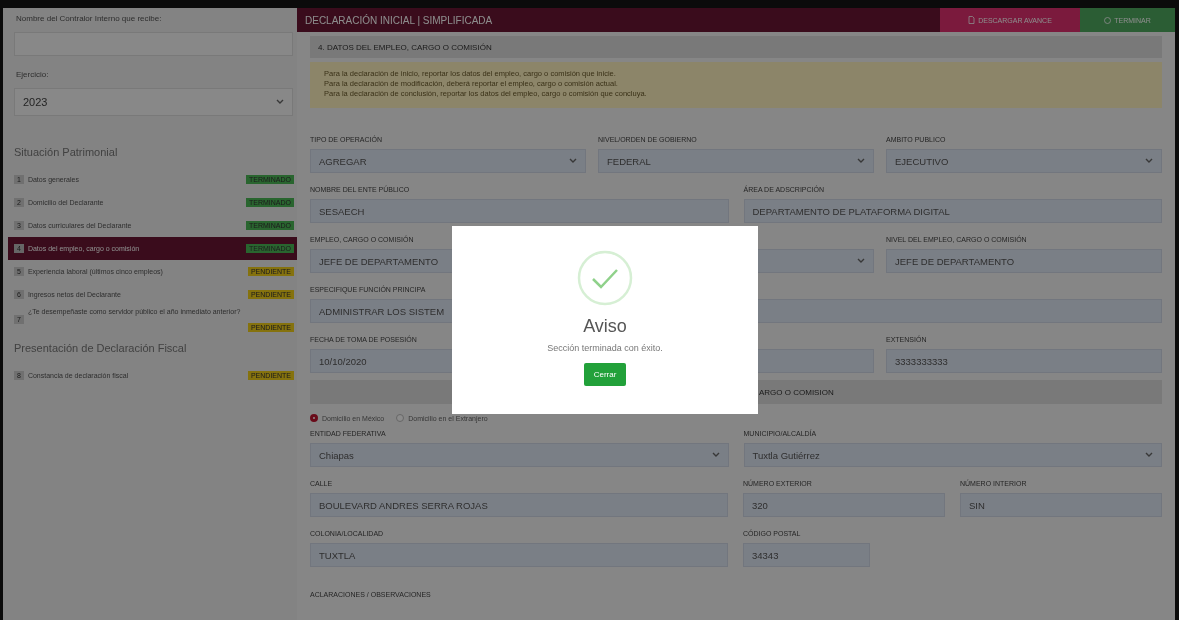 This screenshot has height=620, width=1179. I want to click on field-label: Nombre del Contralor Interno que recibe:, so click(89, 19).